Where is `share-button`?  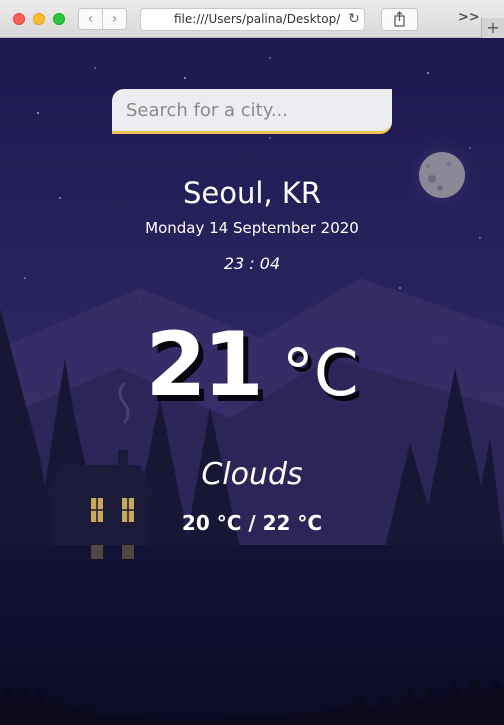 share-button is located at coordinates (399, 19).